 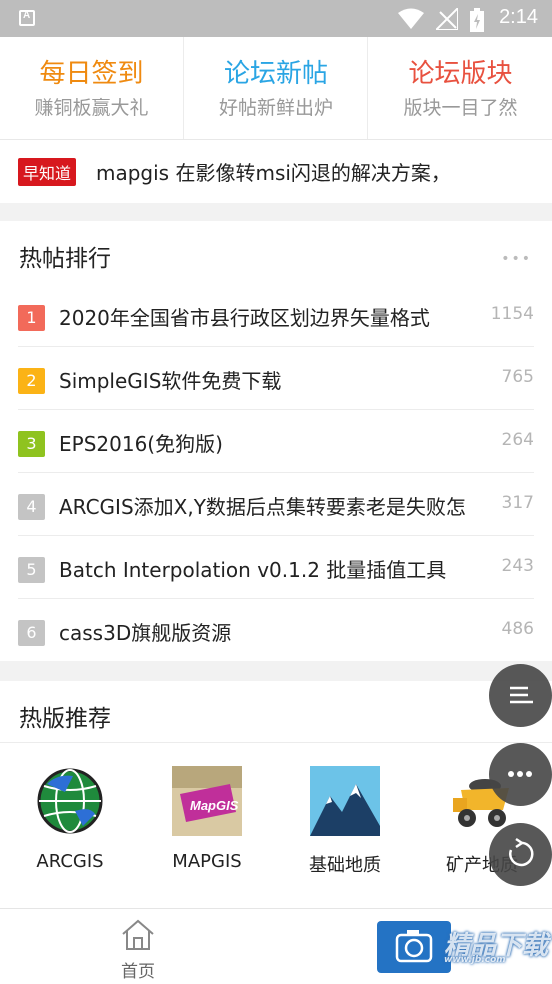 I want to click on mapgis-logo-icon: MapGIS, so click(x=207, y=801).